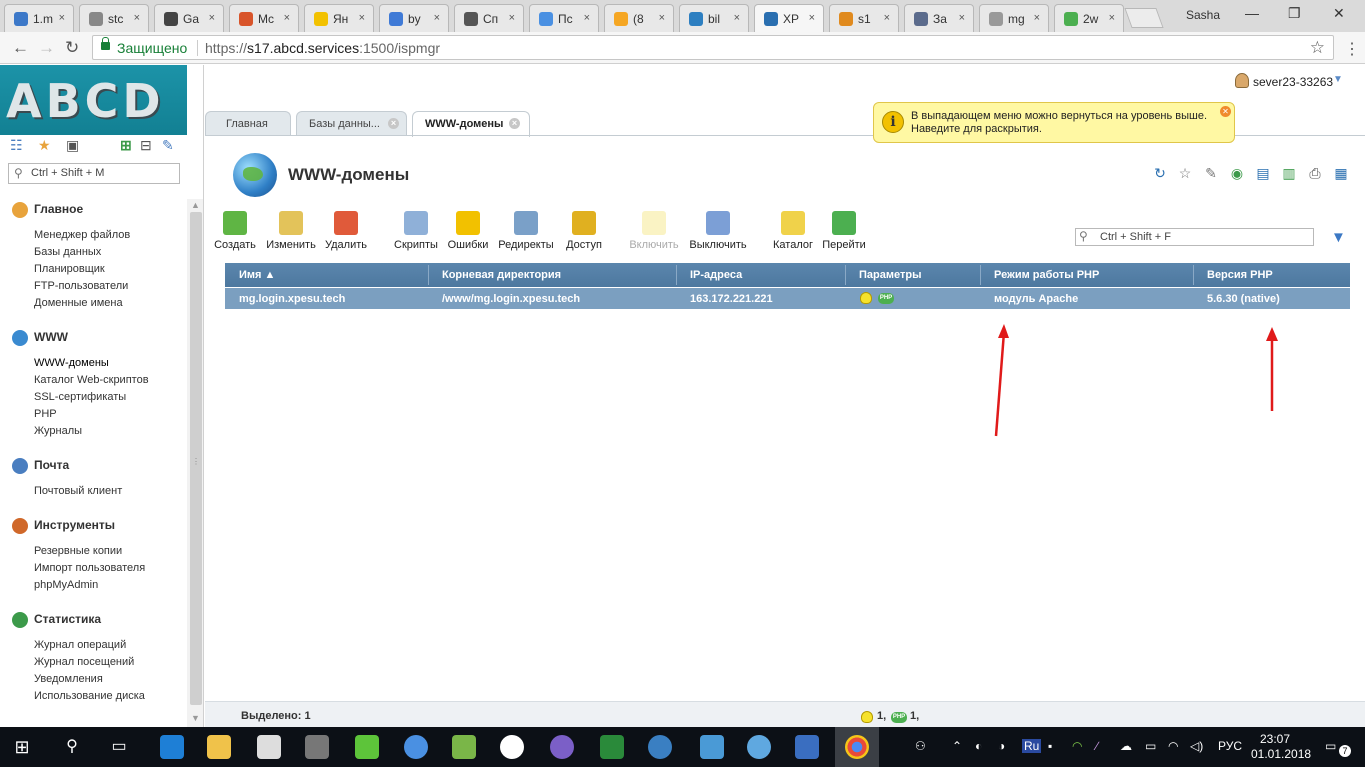 Image resolution: width=1365 pixels, height=767 pixels. Describe the element at coordinates (1144, 18) in the screenshot. I see `new-tab-button` at that location.